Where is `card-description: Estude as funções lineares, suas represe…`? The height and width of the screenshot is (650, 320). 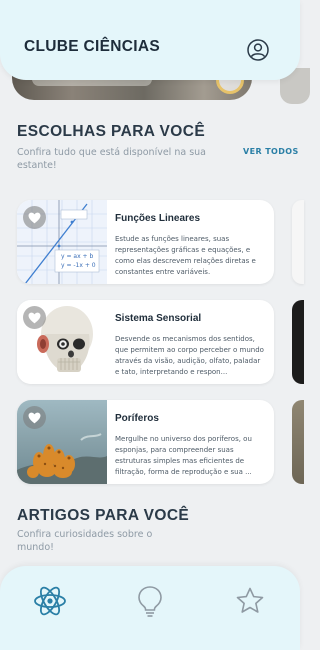
card-description: Estude as funções lineares, suas represe… is located at coordinates (185, 255).